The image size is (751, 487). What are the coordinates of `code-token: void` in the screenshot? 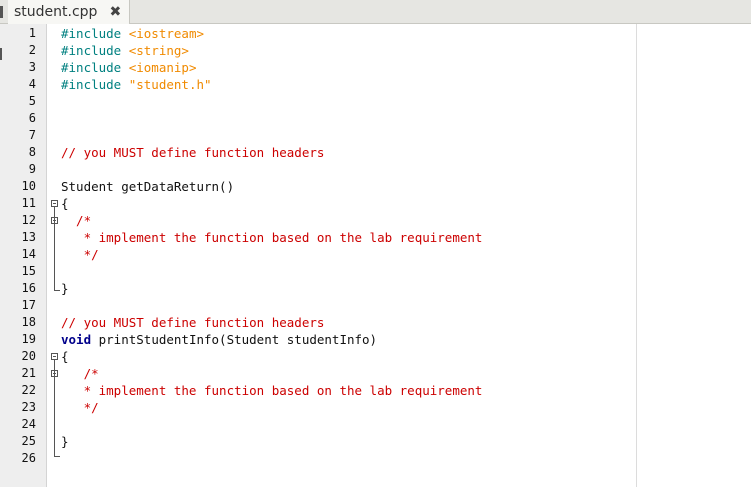 It's located at (76, 339).